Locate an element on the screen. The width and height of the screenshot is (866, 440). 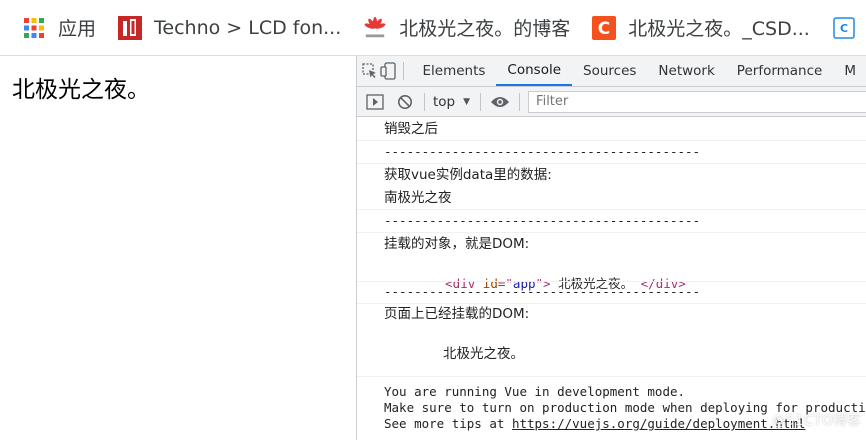
bookmark-label: 北极光之夜。的博客 is located at coordinates (485, 29).